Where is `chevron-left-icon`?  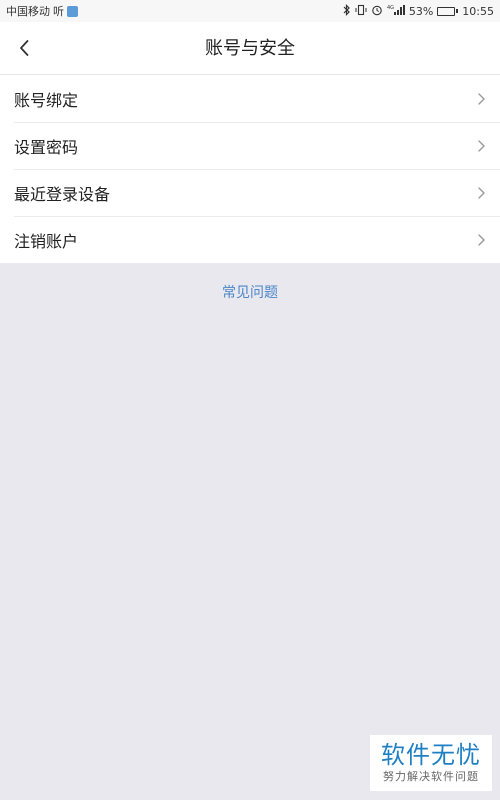 chevron-left-icon is located at coordinates (24, 48).